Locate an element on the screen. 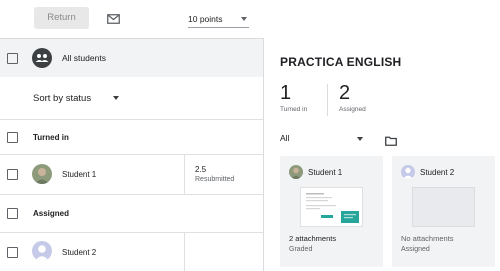 The height and width of the screenshot is (271, 500). attachment-thumbnail is located at coordinates (331, 207).